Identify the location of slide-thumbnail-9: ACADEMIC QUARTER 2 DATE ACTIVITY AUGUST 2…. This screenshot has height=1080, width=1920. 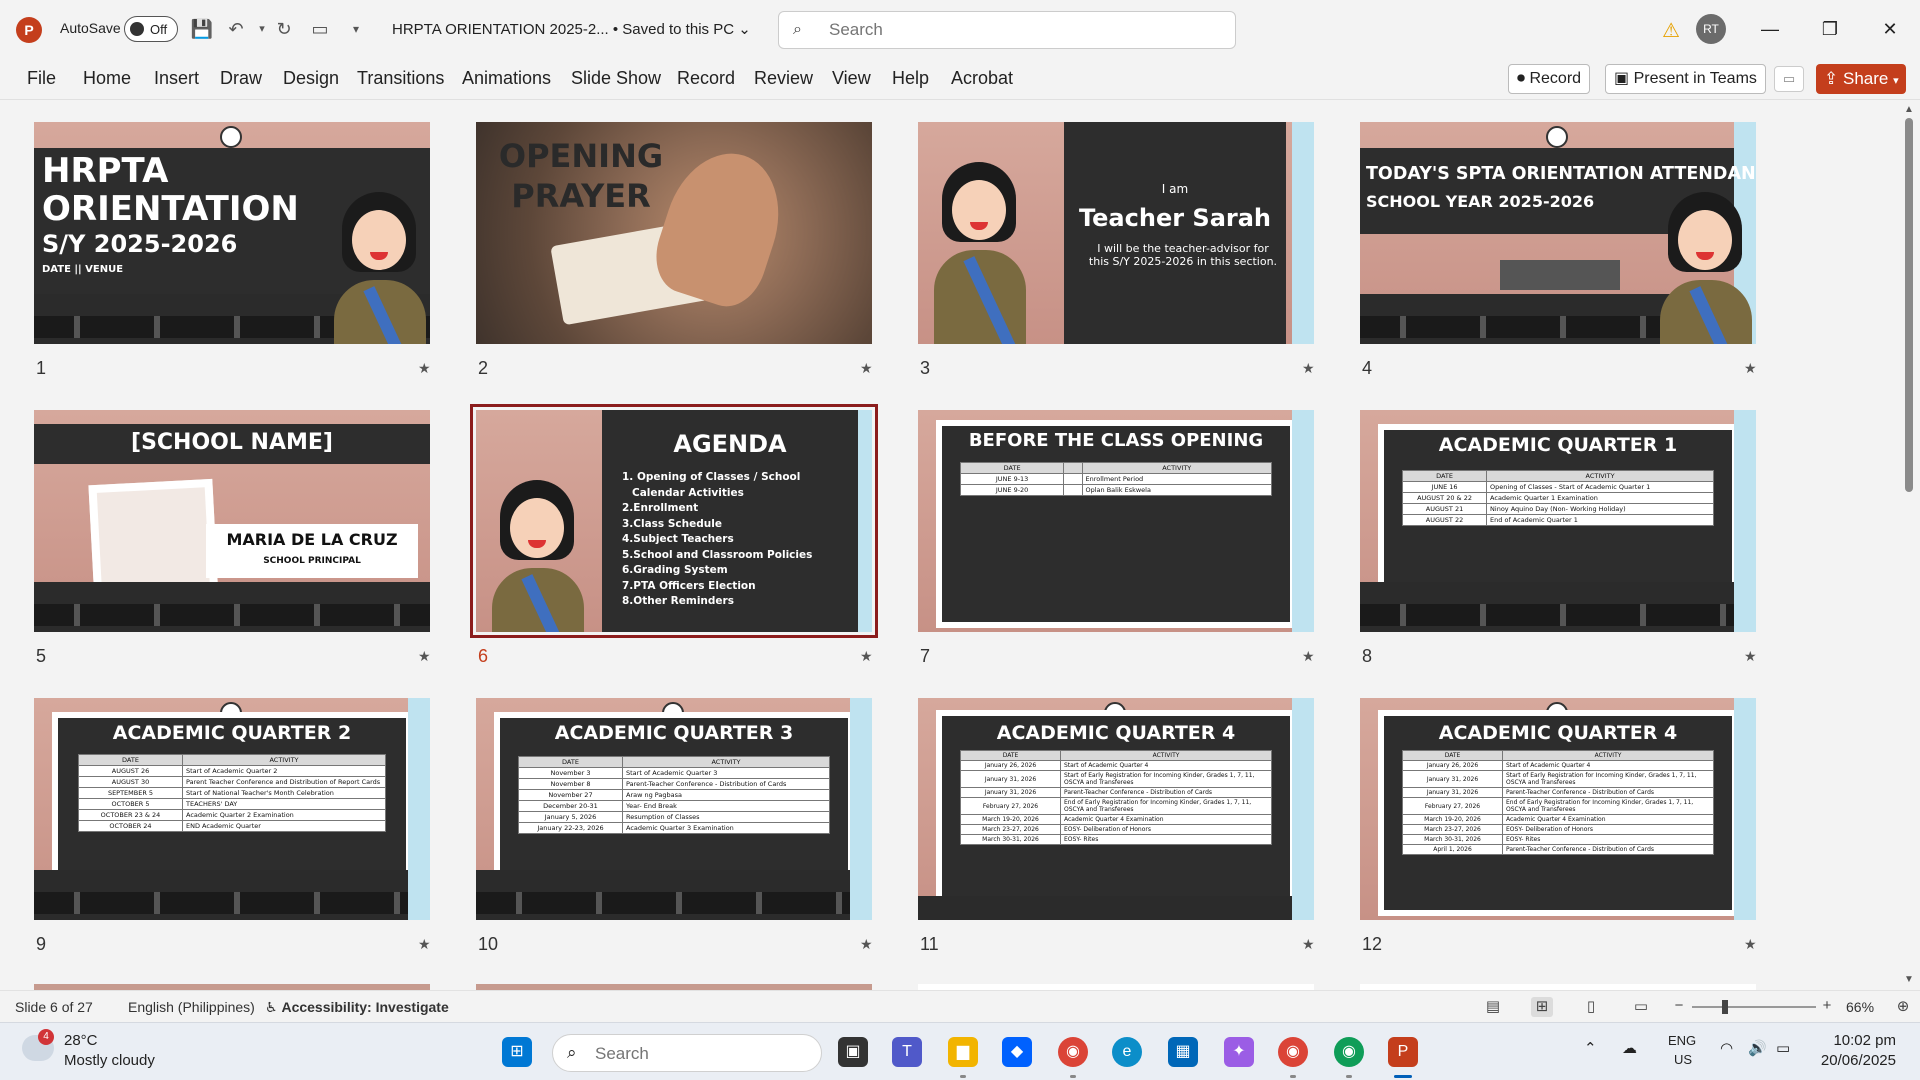
(232, 809).